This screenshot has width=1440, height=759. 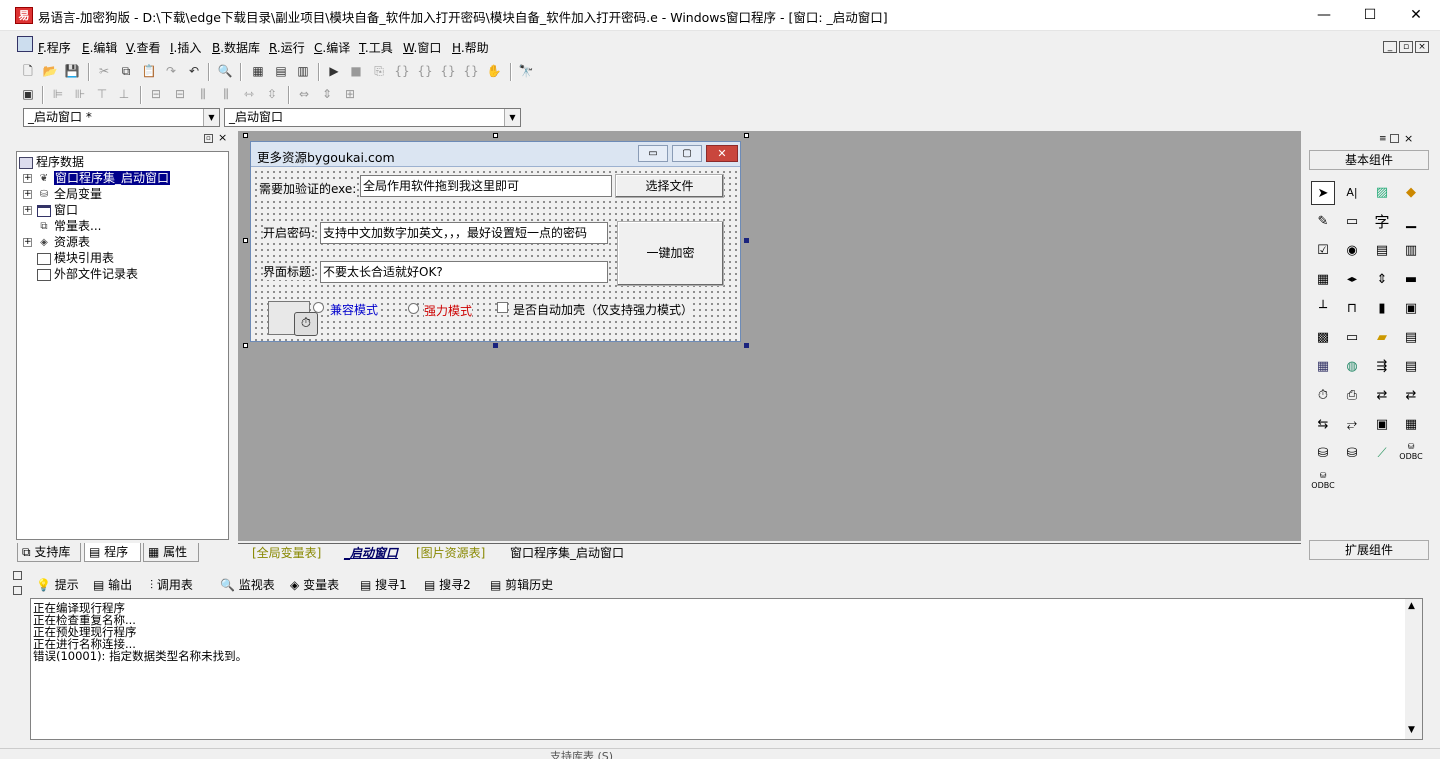 I want to click on panel-restore-icon: ▫, so click(x=208, y=138).